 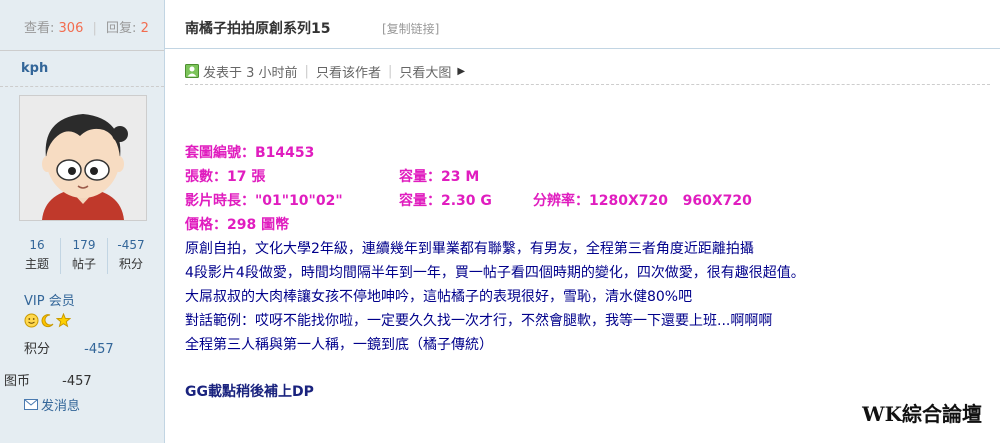 What do you see at coordinates (445, 201) in the screenshot?
I see `capacity-video: 容量：2.30 G` at bounding box center [445, 201].